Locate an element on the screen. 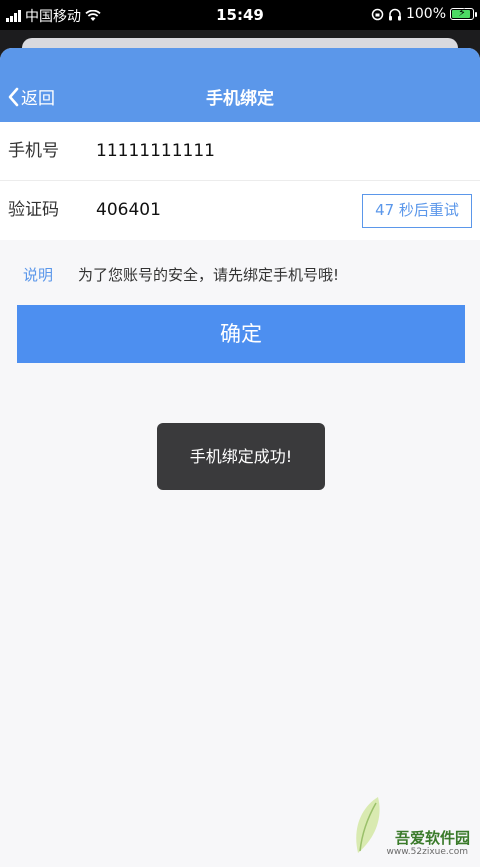 The image size is (480, 867). status-bar: 中国移动 15:49 100% ⚡ is located at coordinates (240, 15).